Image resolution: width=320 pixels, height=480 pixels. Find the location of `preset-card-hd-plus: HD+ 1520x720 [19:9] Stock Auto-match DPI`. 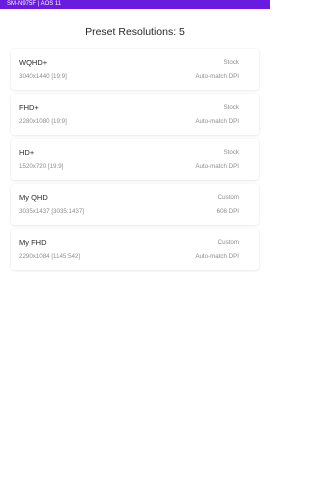

preset-card-hd-plus: HD+ 1520x720 [19:9] Stock Auto-match DPI is located at coordinates (135, 159).